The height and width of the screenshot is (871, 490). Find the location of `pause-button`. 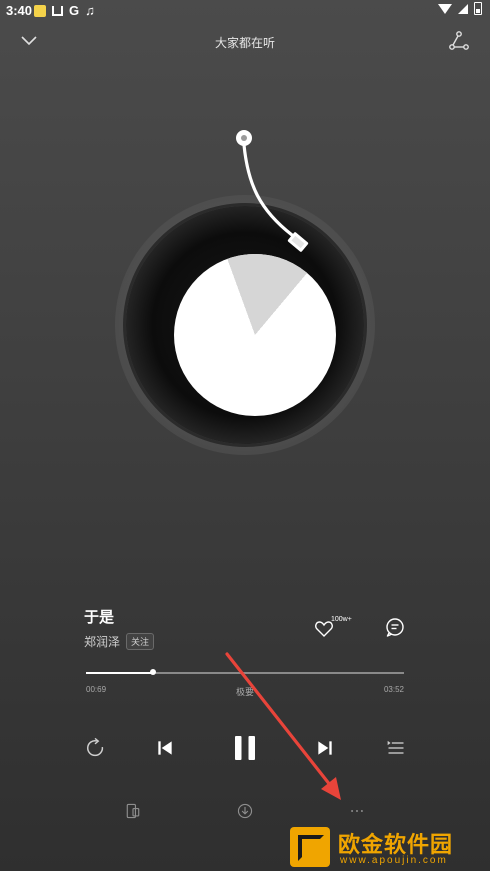

pause-button is located at coordinates (245, 748).